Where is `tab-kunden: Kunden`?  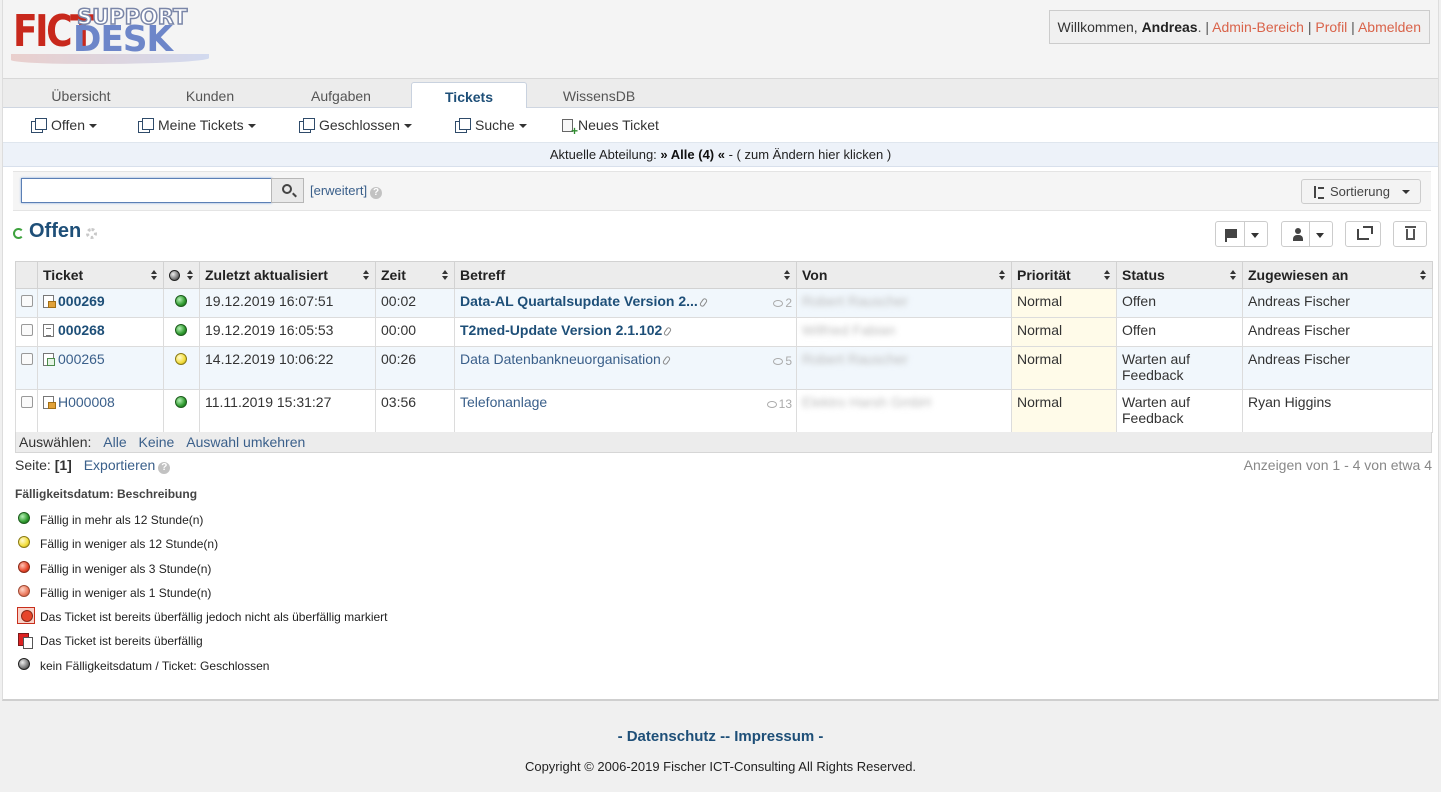 tab-kunden: Kunden is located at coordinates (210, 95).